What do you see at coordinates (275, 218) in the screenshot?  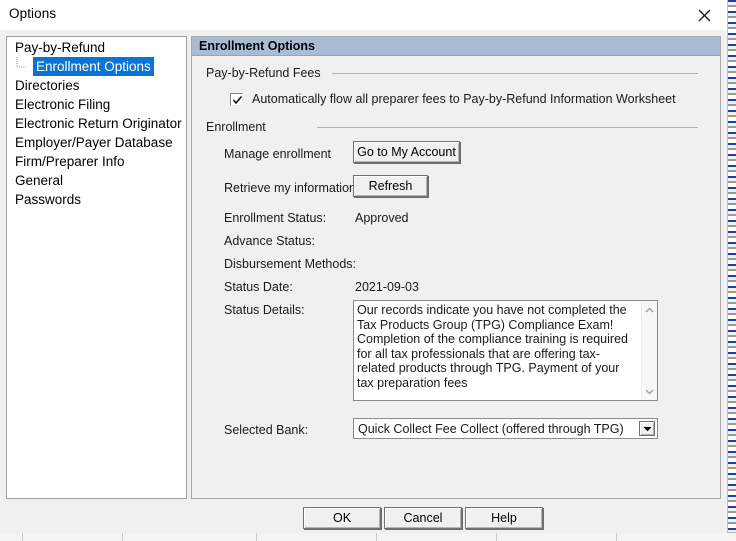 I see `enrollment-status-label: Enrollment Status:` at bounding box center [275, 218].